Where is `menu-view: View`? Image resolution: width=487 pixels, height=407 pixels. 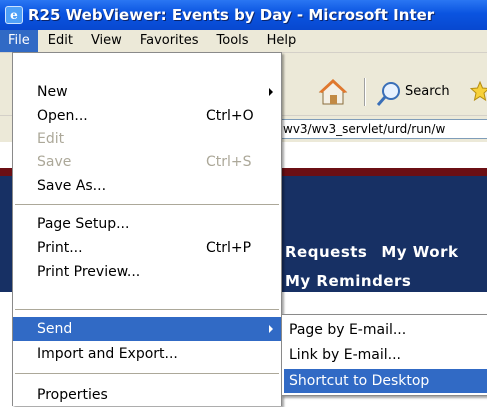
menu-view: View is located at coordinates (106, 41).